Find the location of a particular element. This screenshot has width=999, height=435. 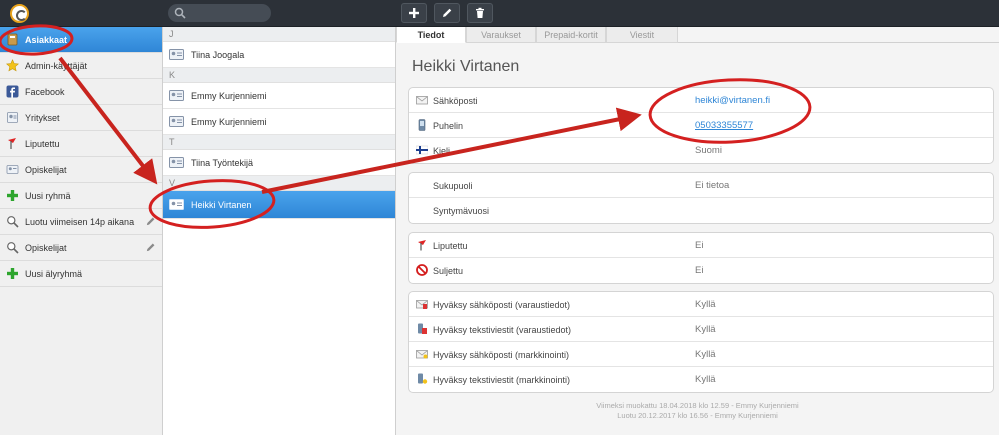

field-label: Hyväksy sähköposti (markkinointi) is located at coordinates (501, 355).